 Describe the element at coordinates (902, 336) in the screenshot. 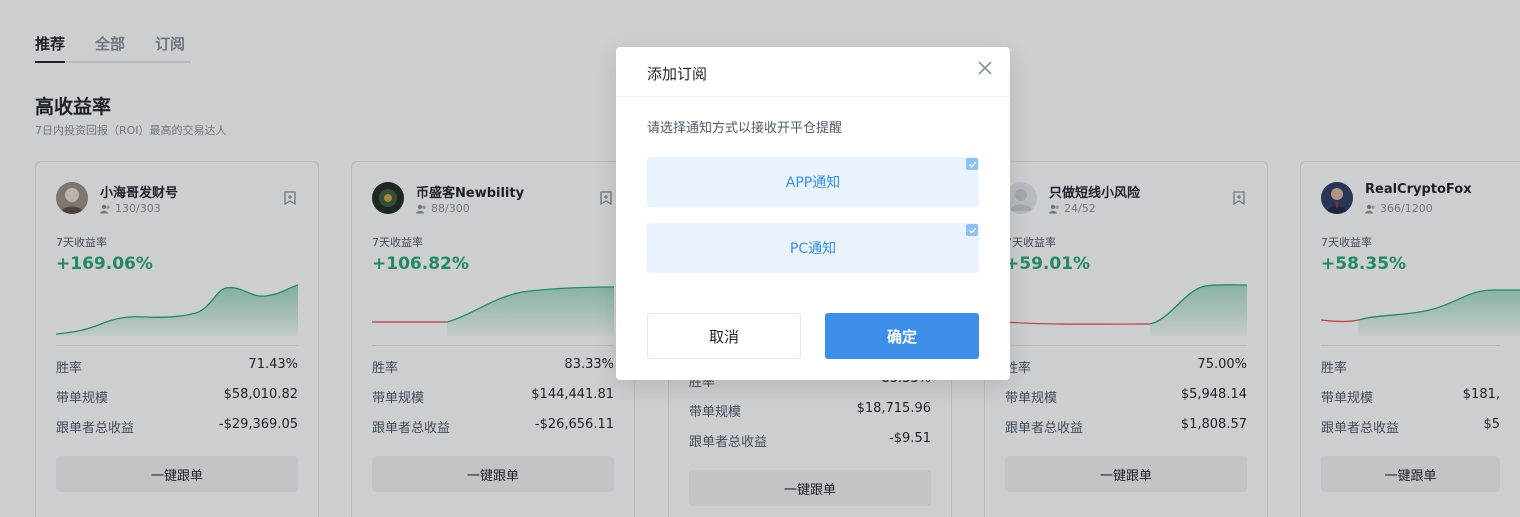

I see `confirm-button: 确定` at that location.